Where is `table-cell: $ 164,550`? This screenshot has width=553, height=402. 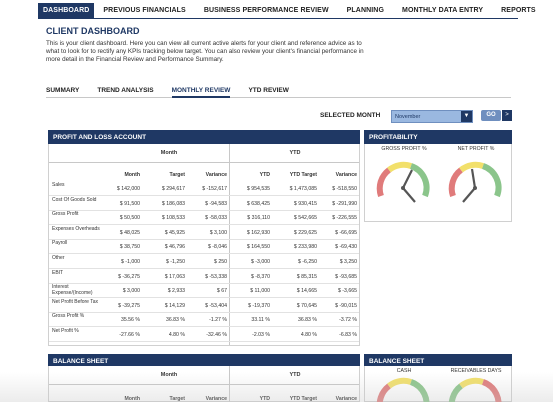 table-cell: $ 164,550 is located at coordinates (258, 247).